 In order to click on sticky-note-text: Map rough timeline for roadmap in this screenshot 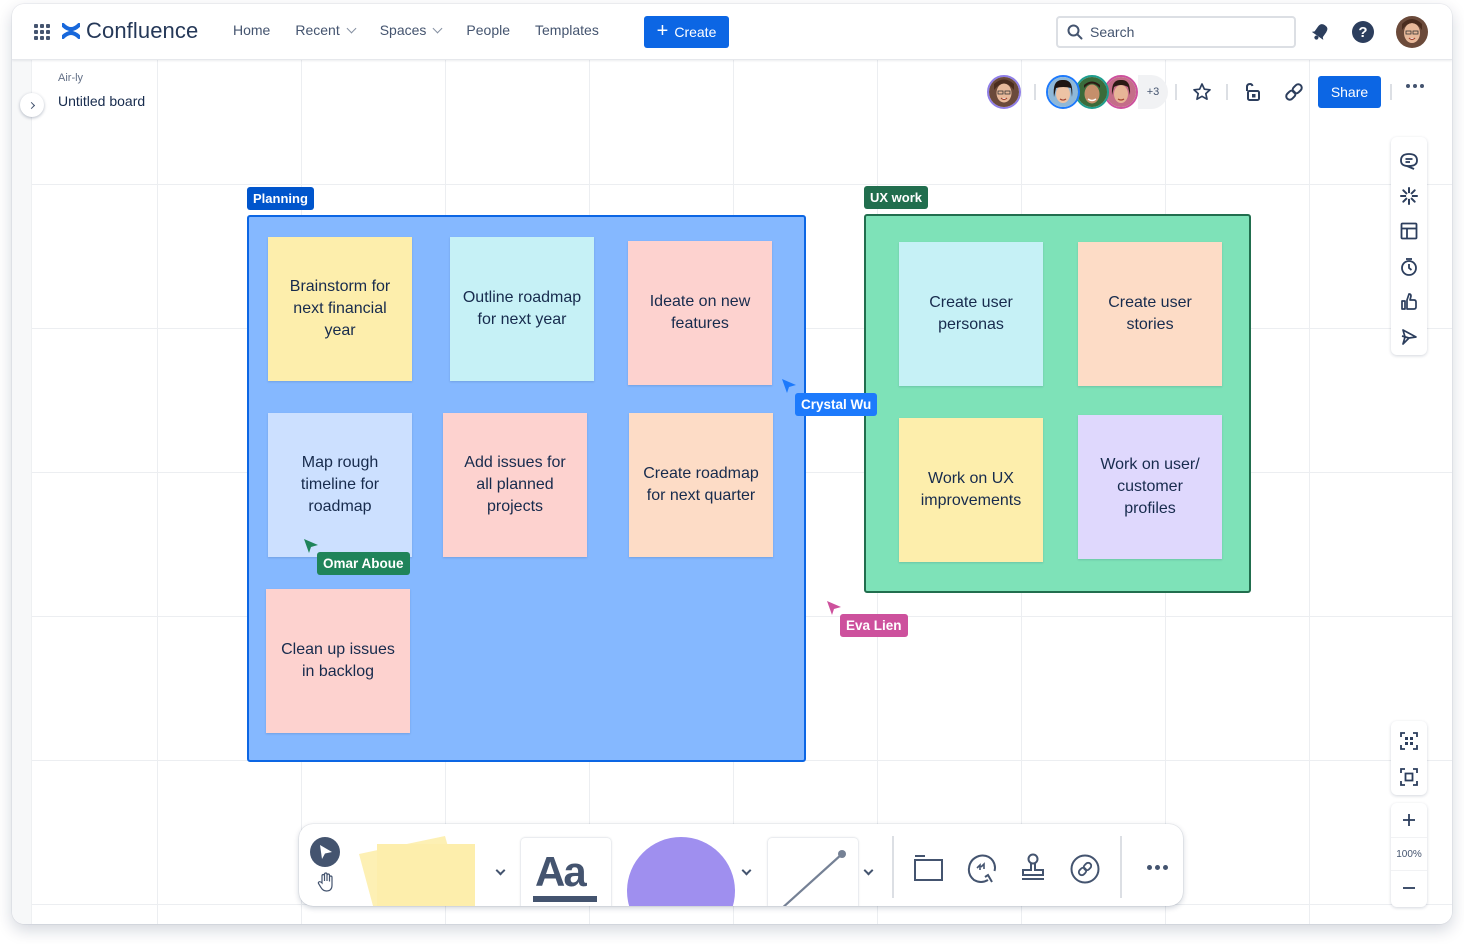, I will do `click(340, 484)`.